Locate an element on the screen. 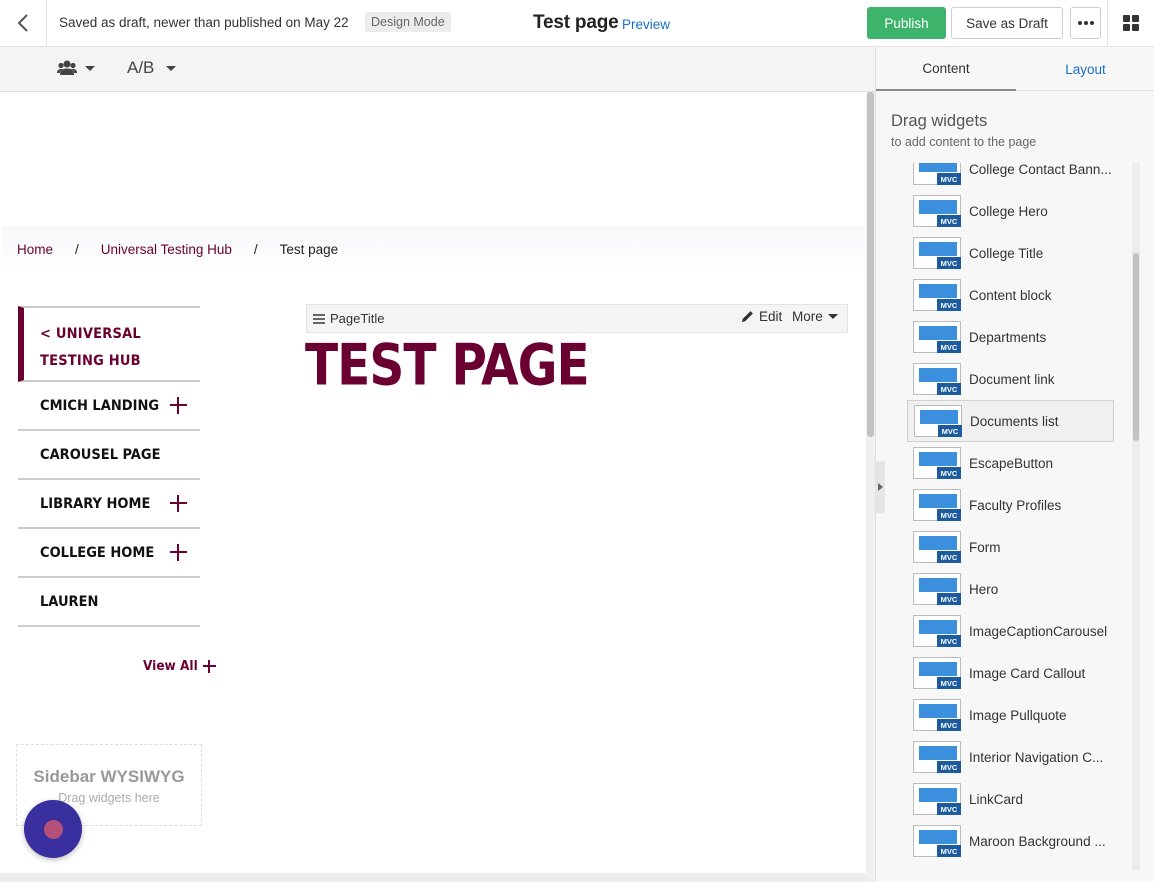 Image resolution: width=1154 pixels, height=882 pixels. publish-button: Publish is located at coordinates (906, 23).